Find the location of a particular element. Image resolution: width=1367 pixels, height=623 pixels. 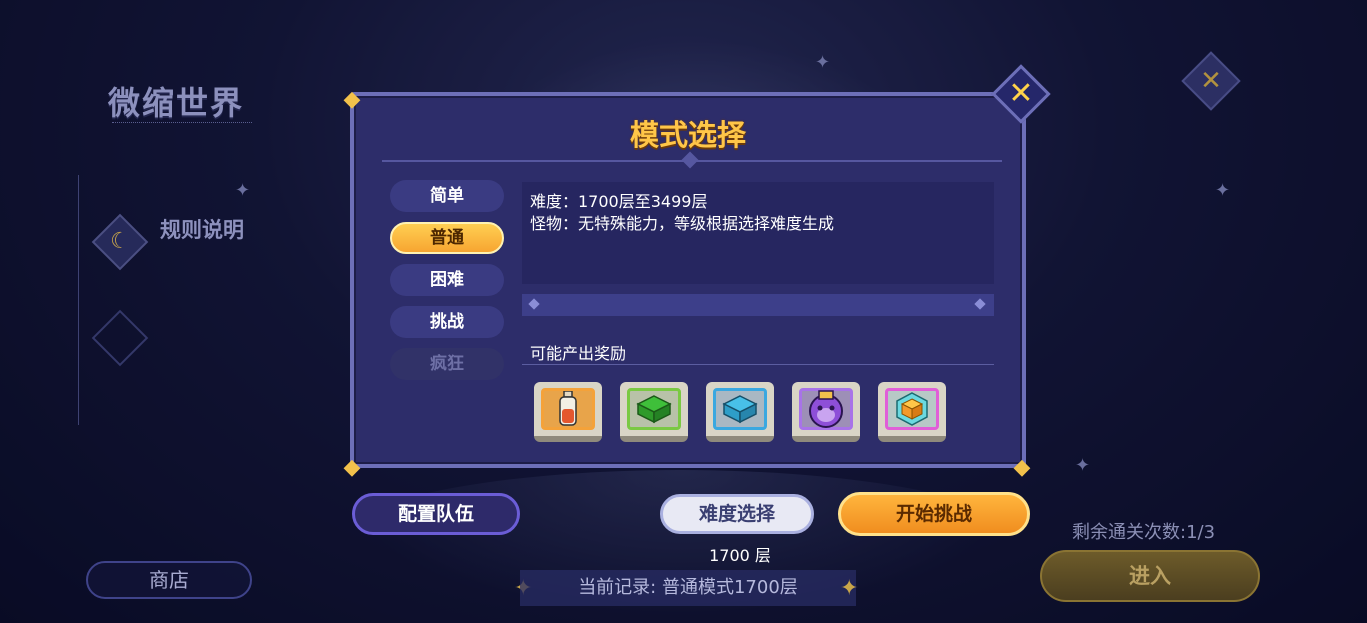

world-title-underline is located at coordinates (182, 125).